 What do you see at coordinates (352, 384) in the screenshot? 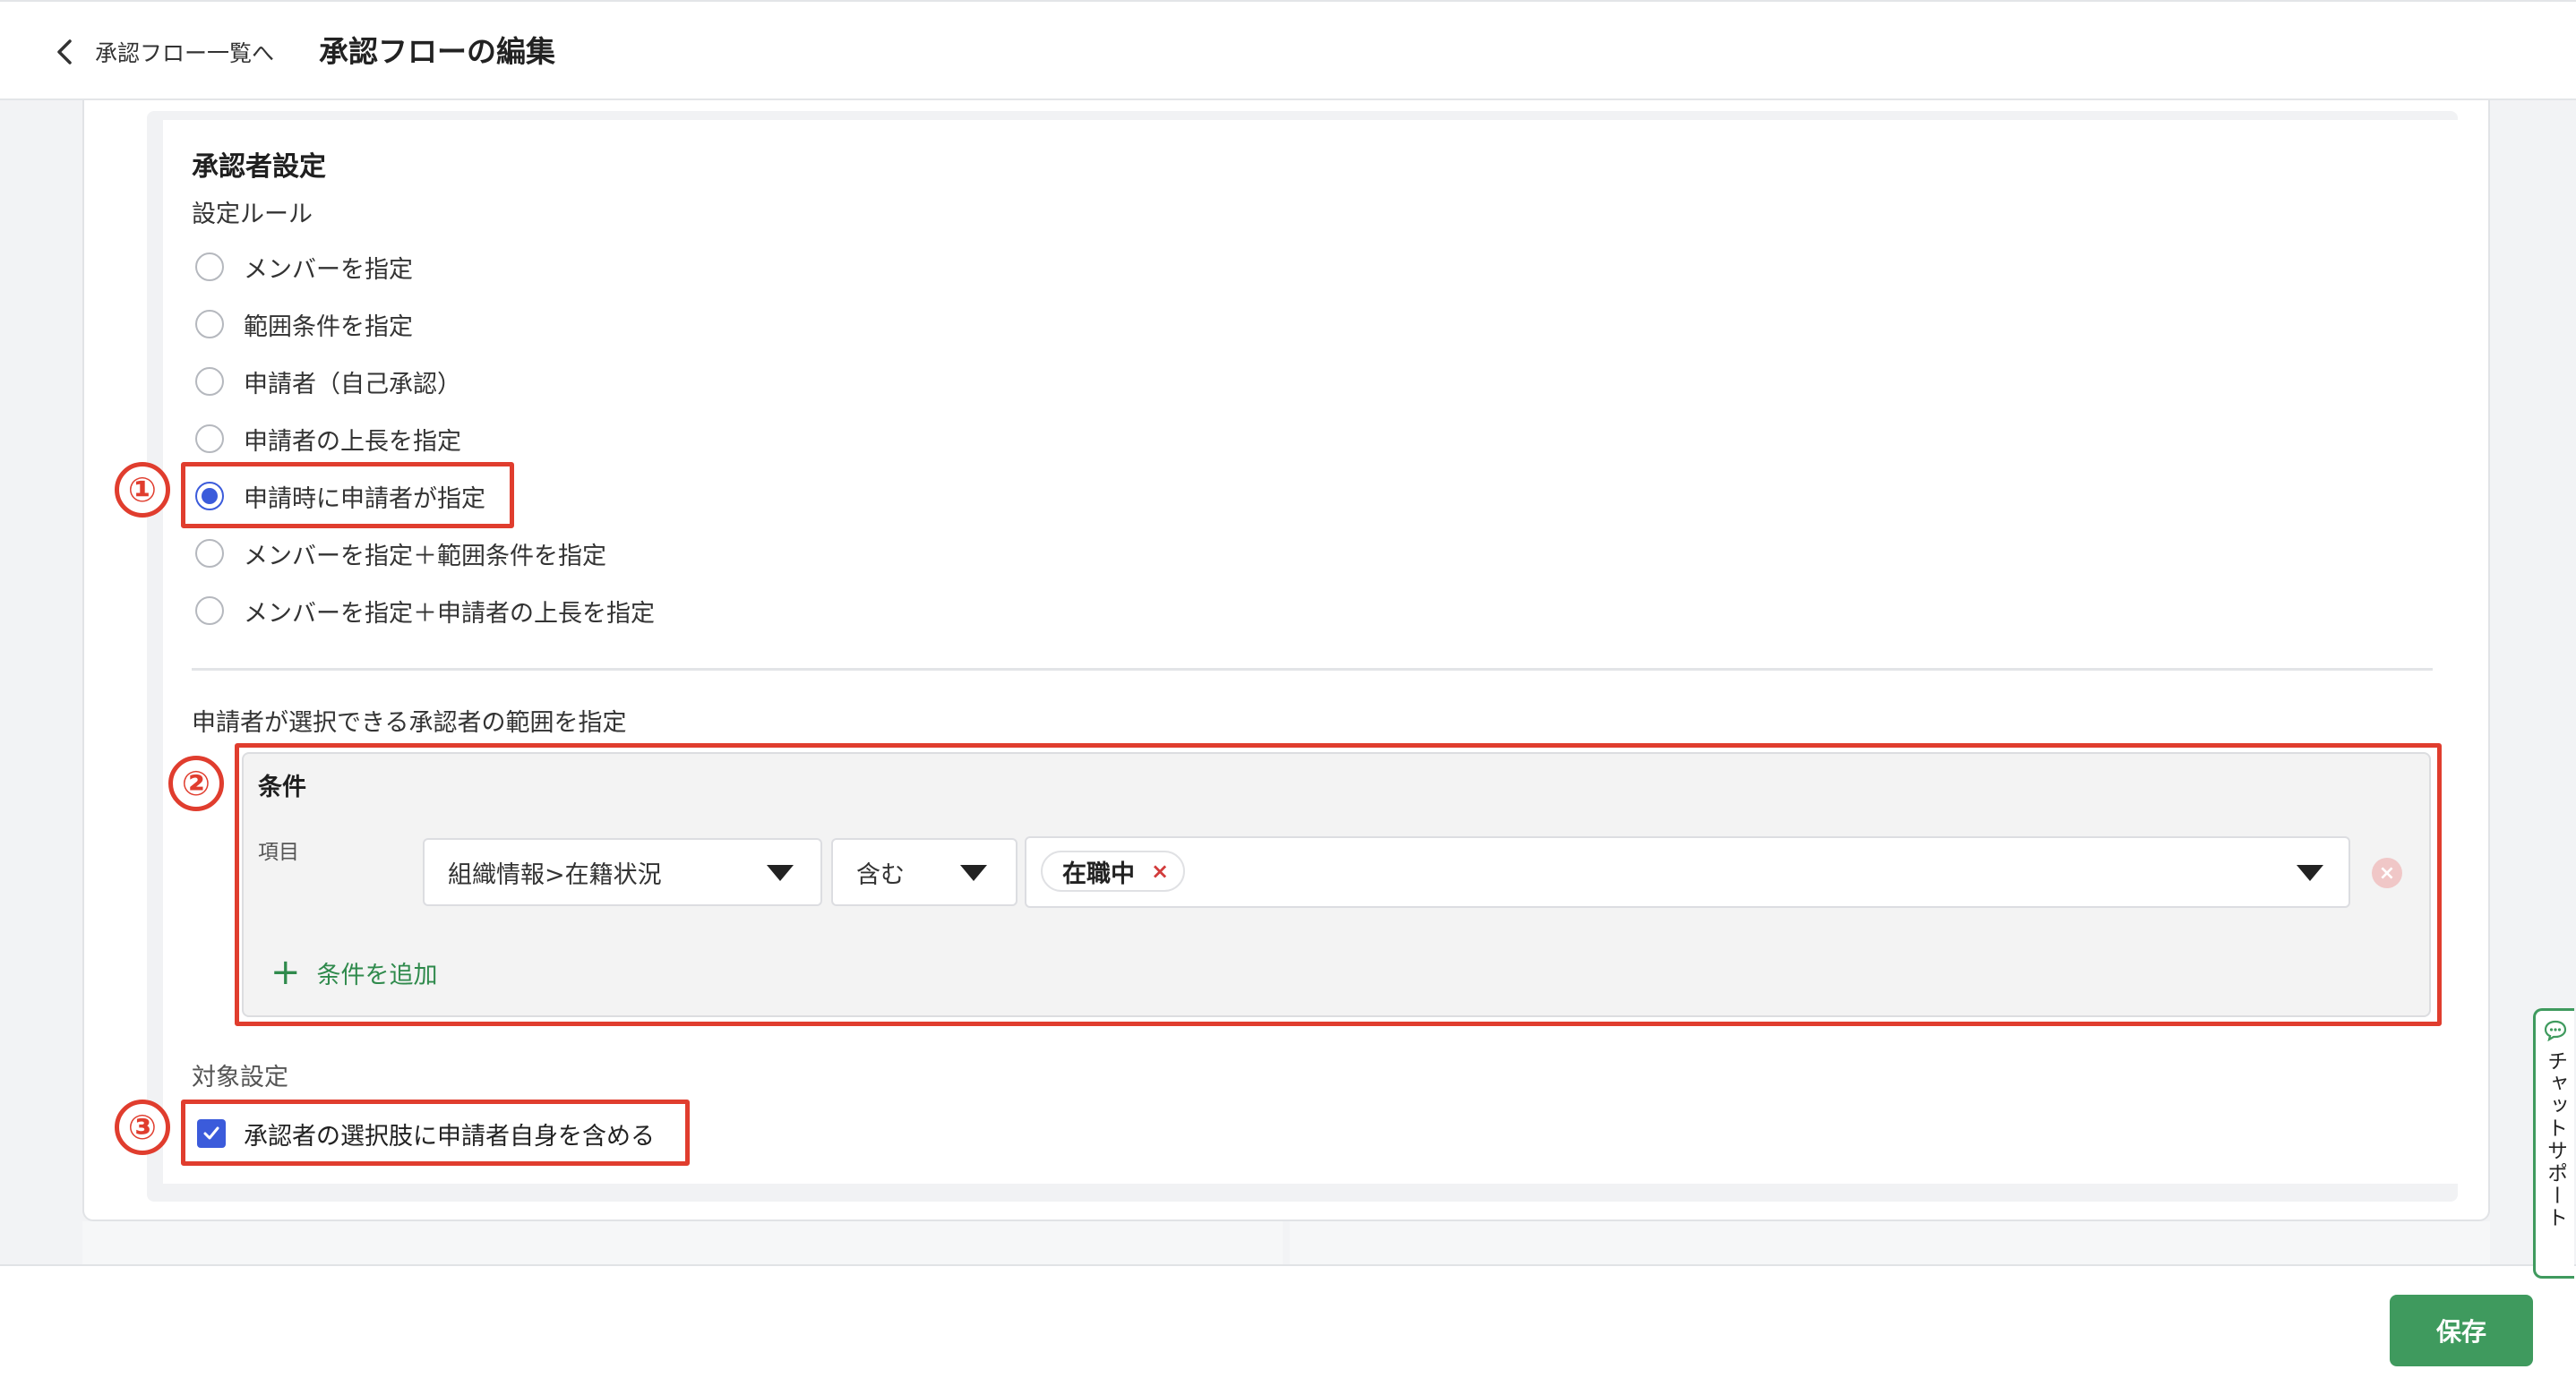
I see `radio-label: 申請者（自己承認）` at bounding box center [352, 384].